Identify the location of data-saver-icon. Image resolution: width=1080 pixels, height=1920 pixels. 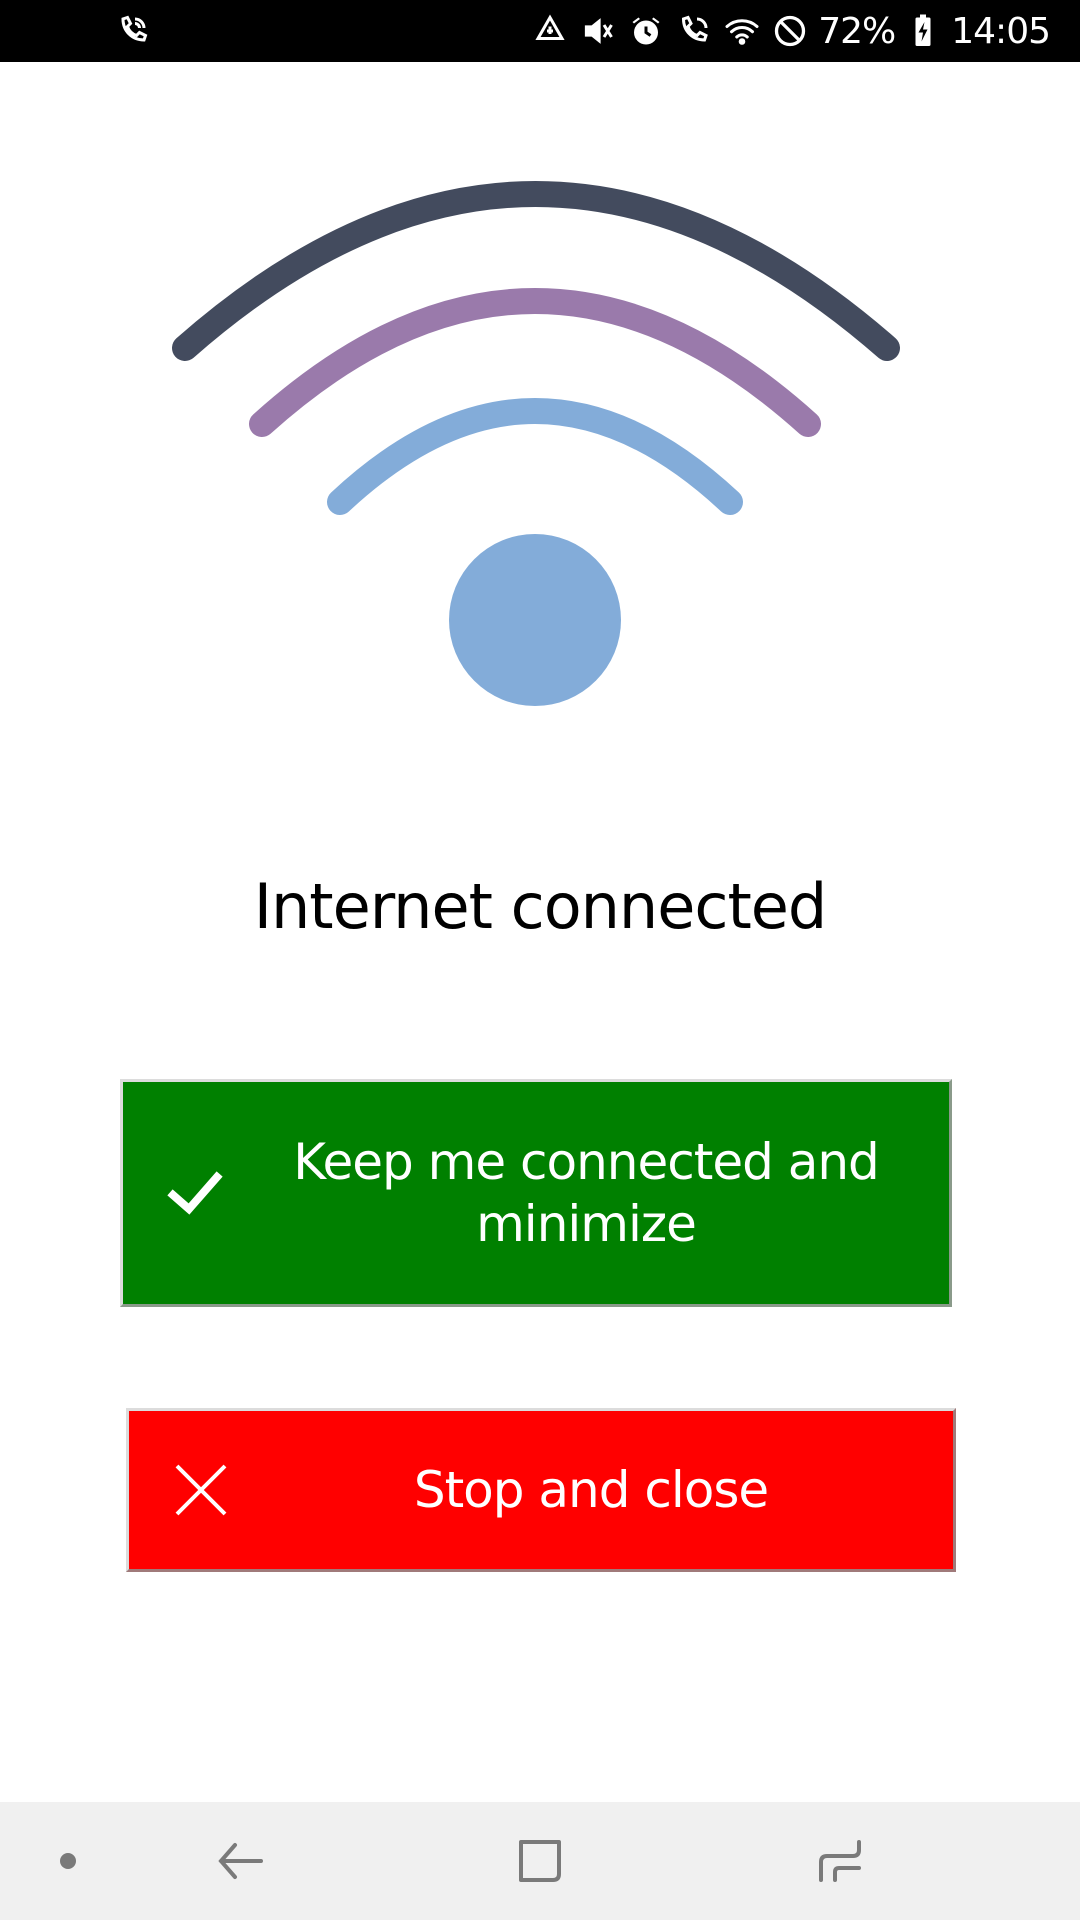
(550, 31).